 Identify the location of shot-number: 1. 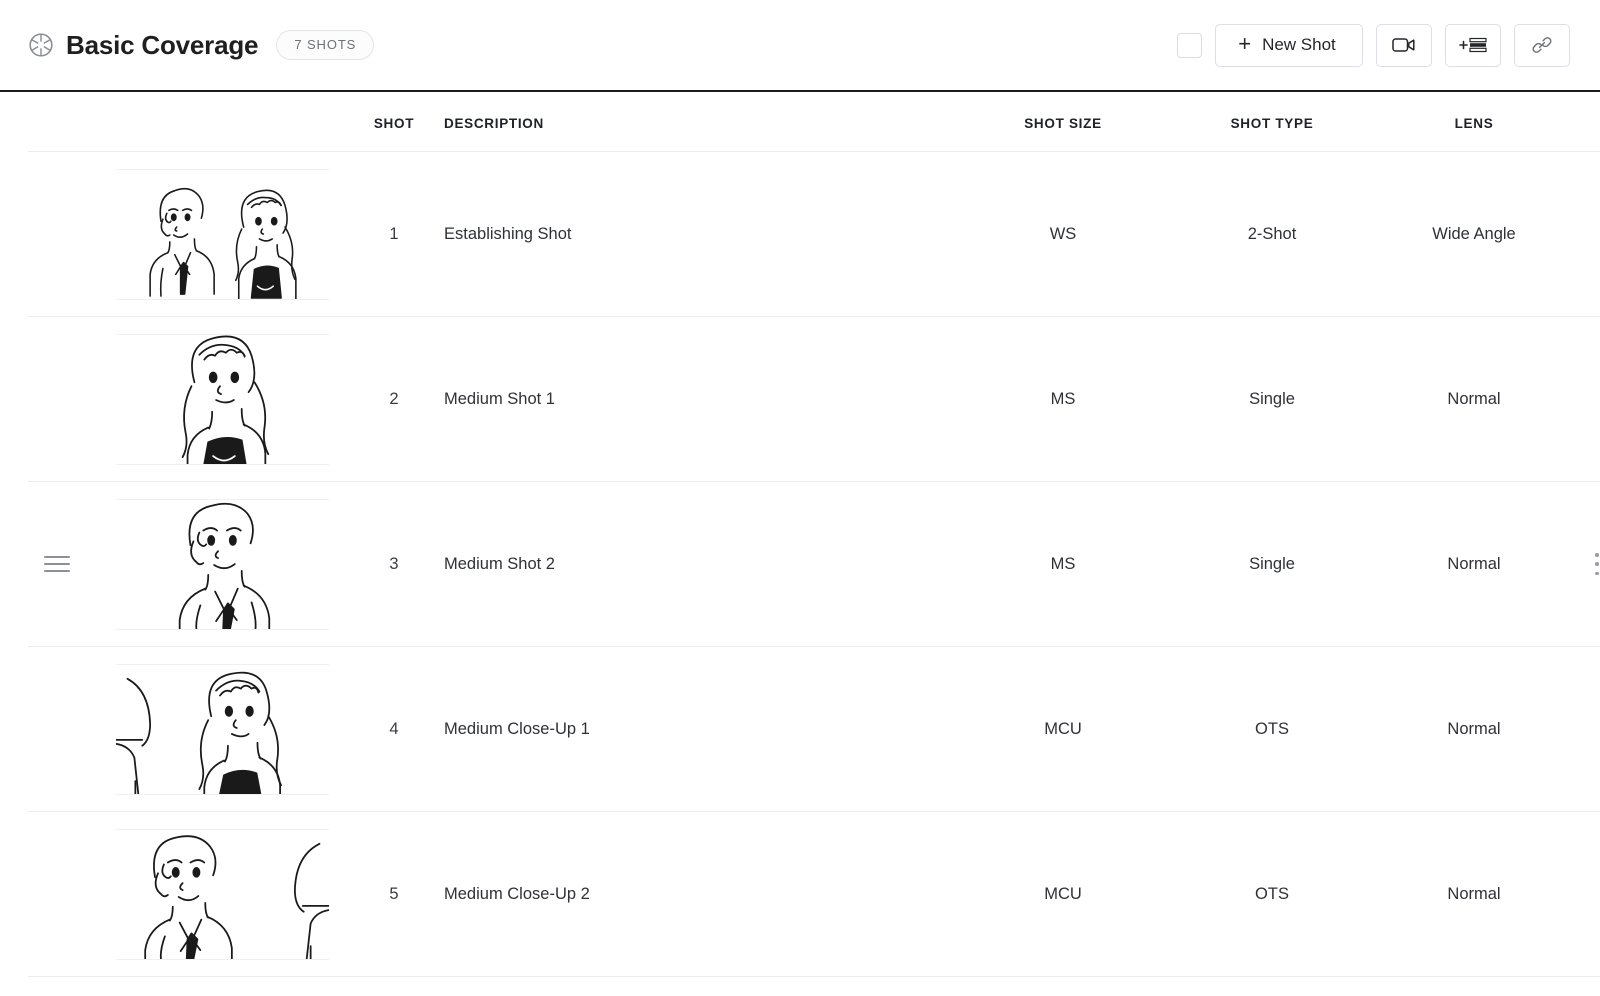
(394, 234).